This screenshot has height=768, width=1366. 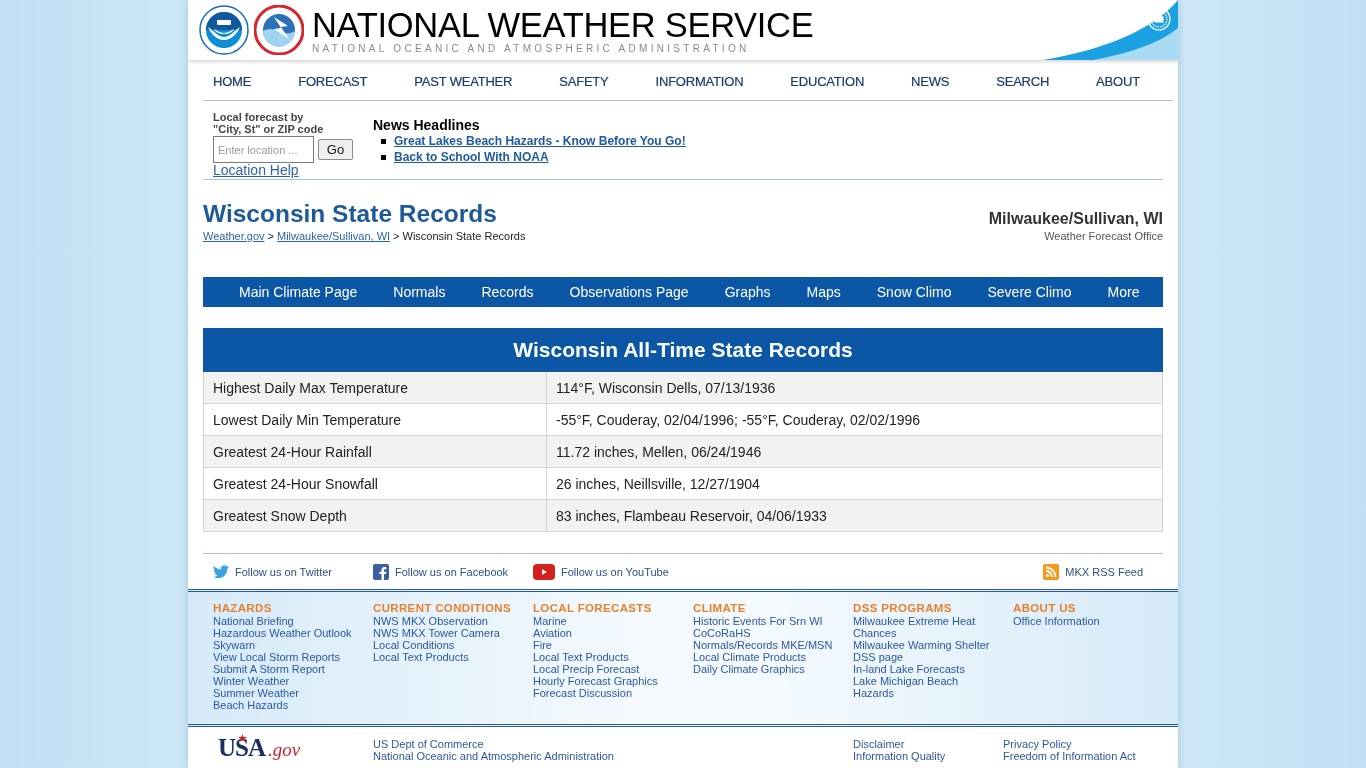 What do you see at coordinates (586, 669) in the screenshot?
I see `footer-link: Local Precip Forecast` at bounding box center [586, 669].